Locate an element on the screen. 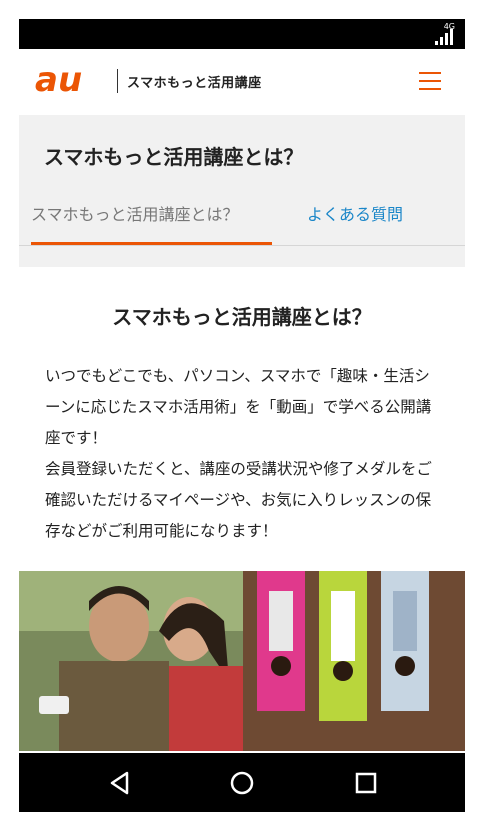 The height and width of the screenshot is (831, 484). site-header: au スマホもっと活用講座 is located at coordinates (242, 82).